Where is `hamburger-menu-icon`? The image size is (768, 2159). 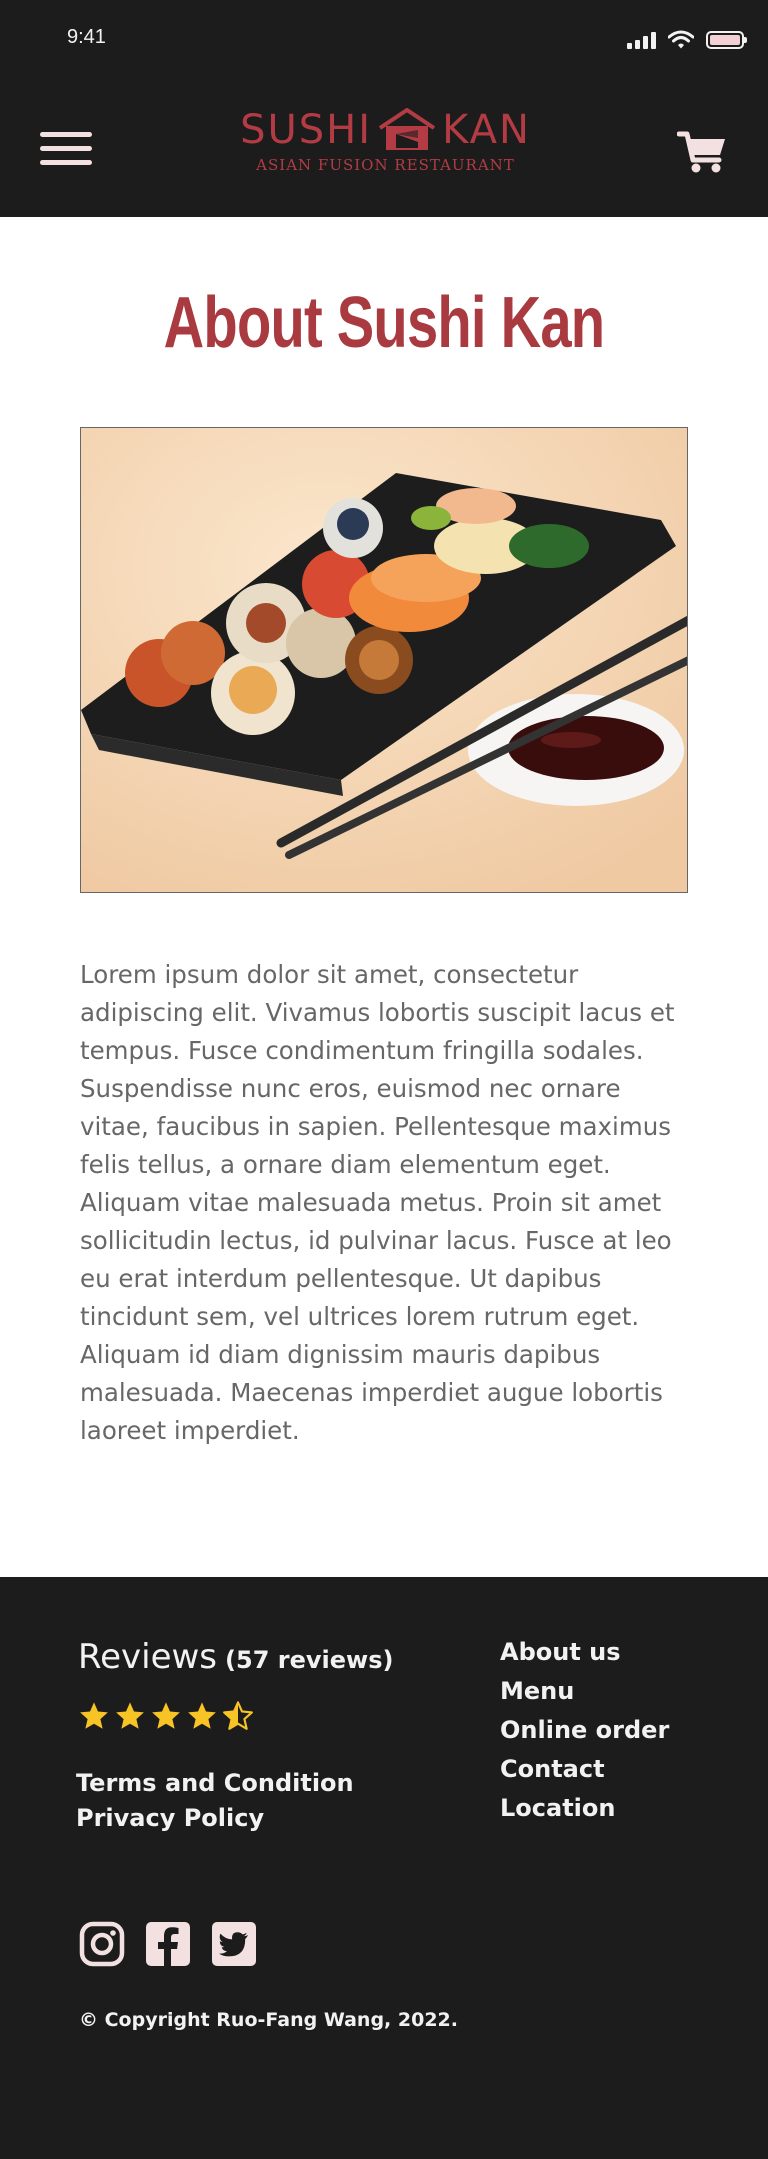 hamburger-menu-icon is located at coordinates (66, 149).